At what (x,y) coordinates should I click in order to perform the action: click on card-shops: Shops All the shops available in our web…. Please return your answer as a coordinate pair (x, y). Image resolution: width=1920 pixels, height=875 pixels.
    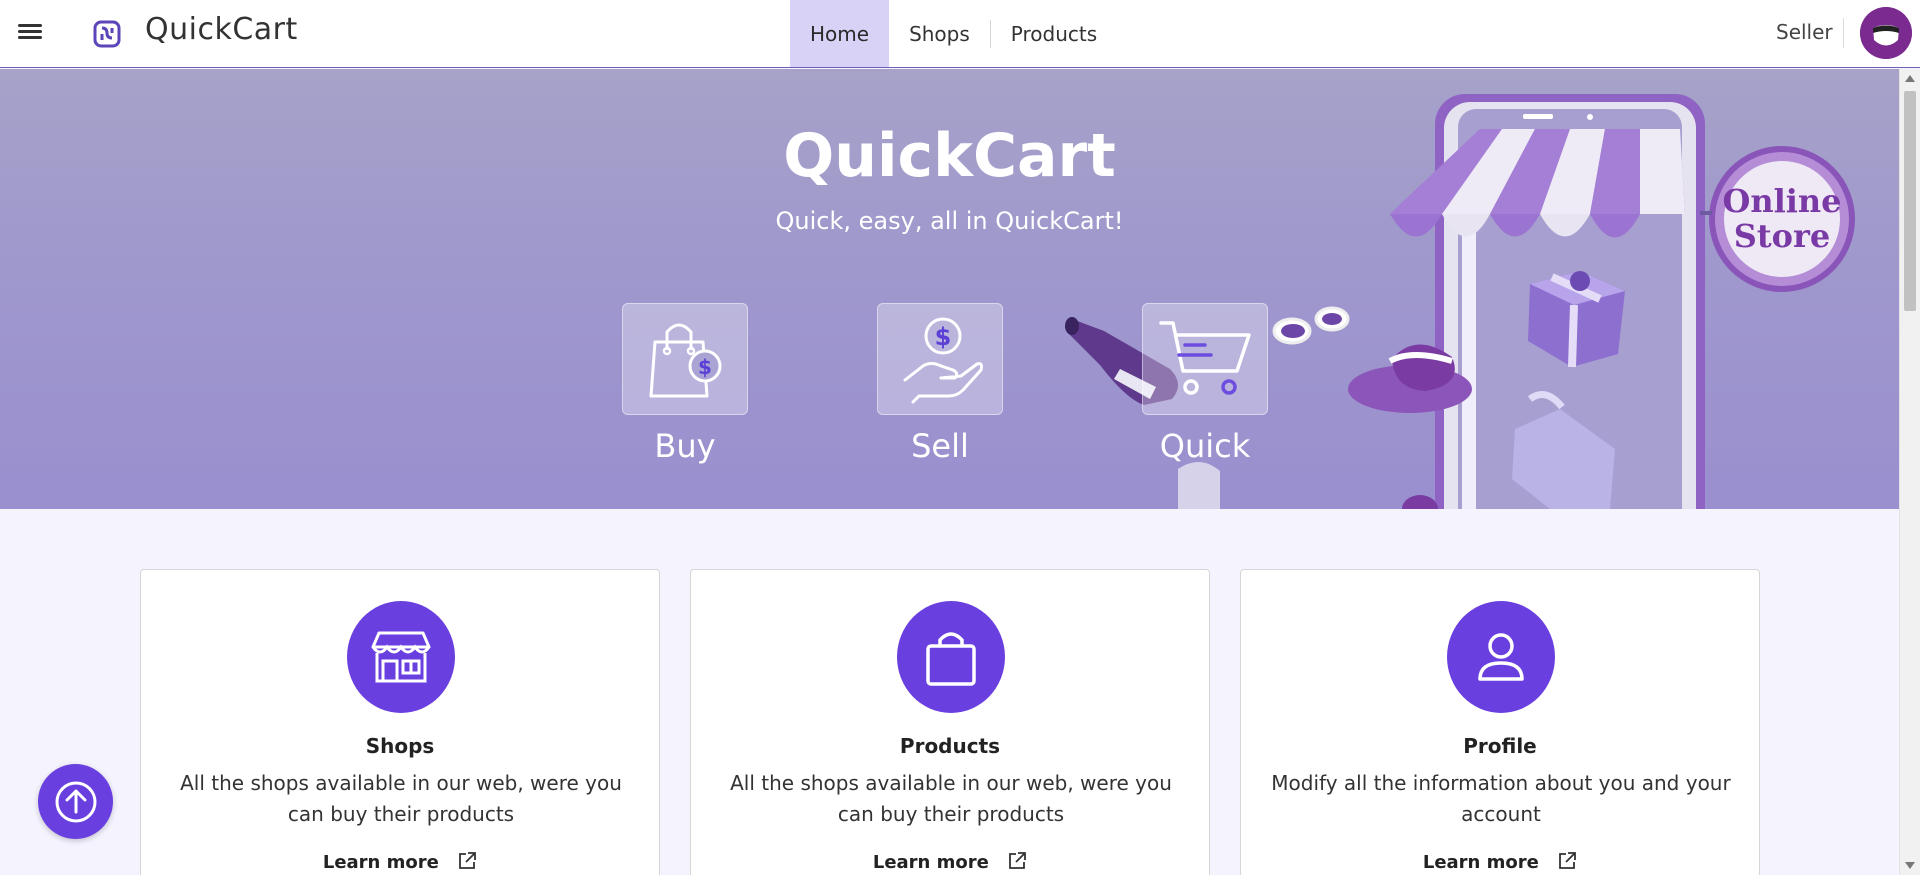
    Looking at the image, I should click on (400, 722).